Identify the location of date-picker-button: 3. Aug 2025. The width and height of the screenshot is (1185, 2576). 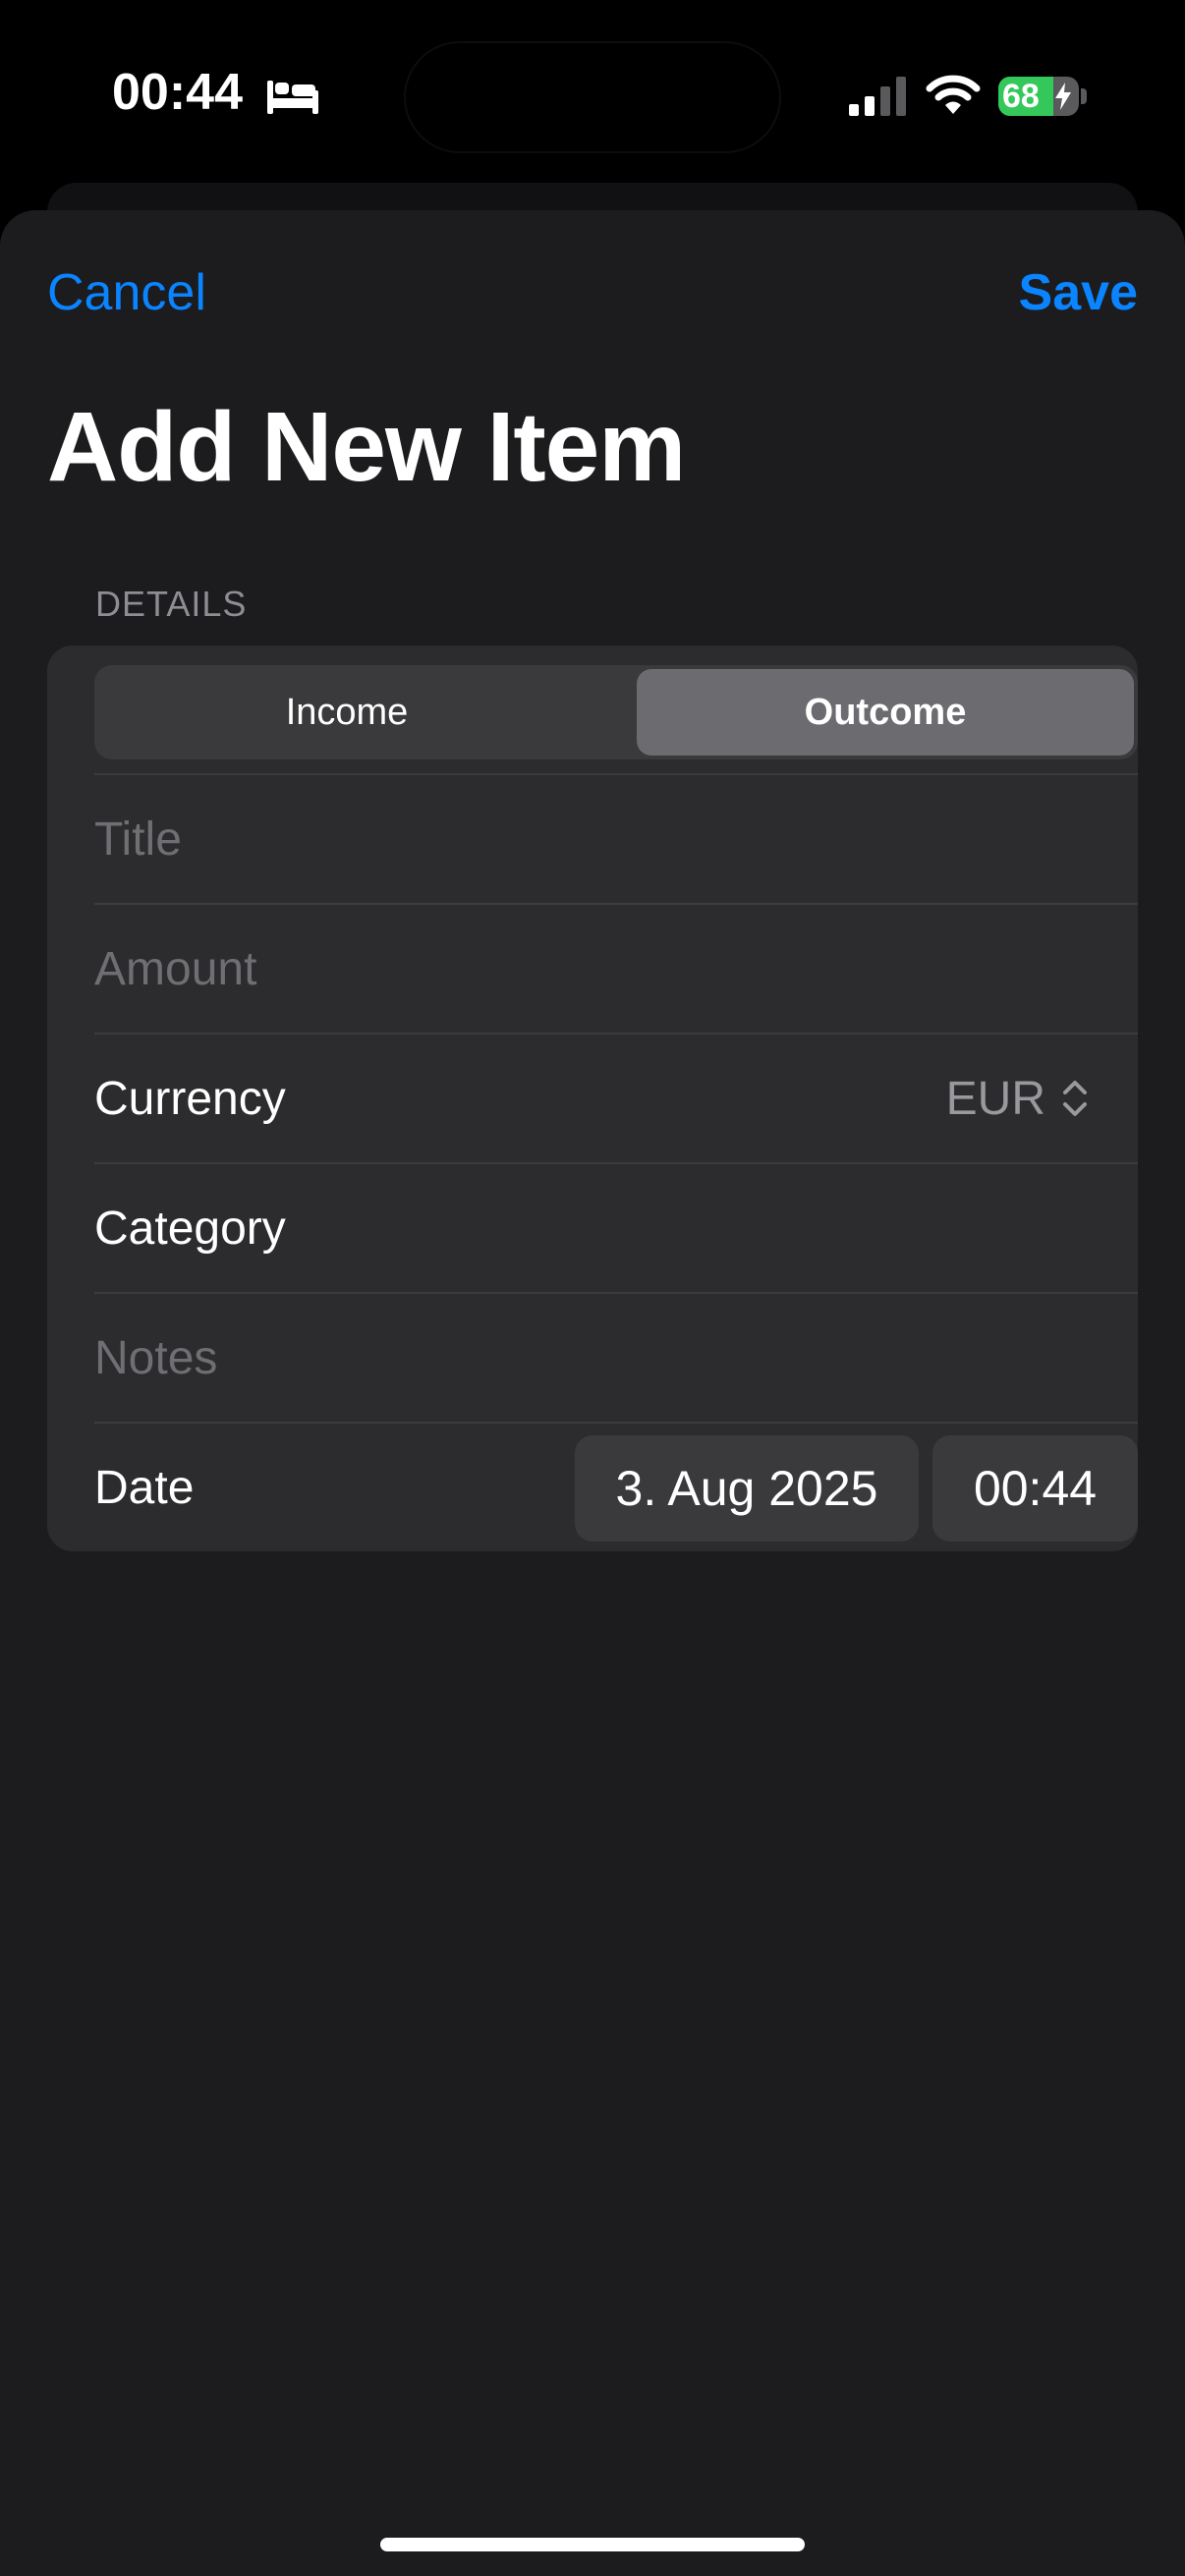
(747, 1488).